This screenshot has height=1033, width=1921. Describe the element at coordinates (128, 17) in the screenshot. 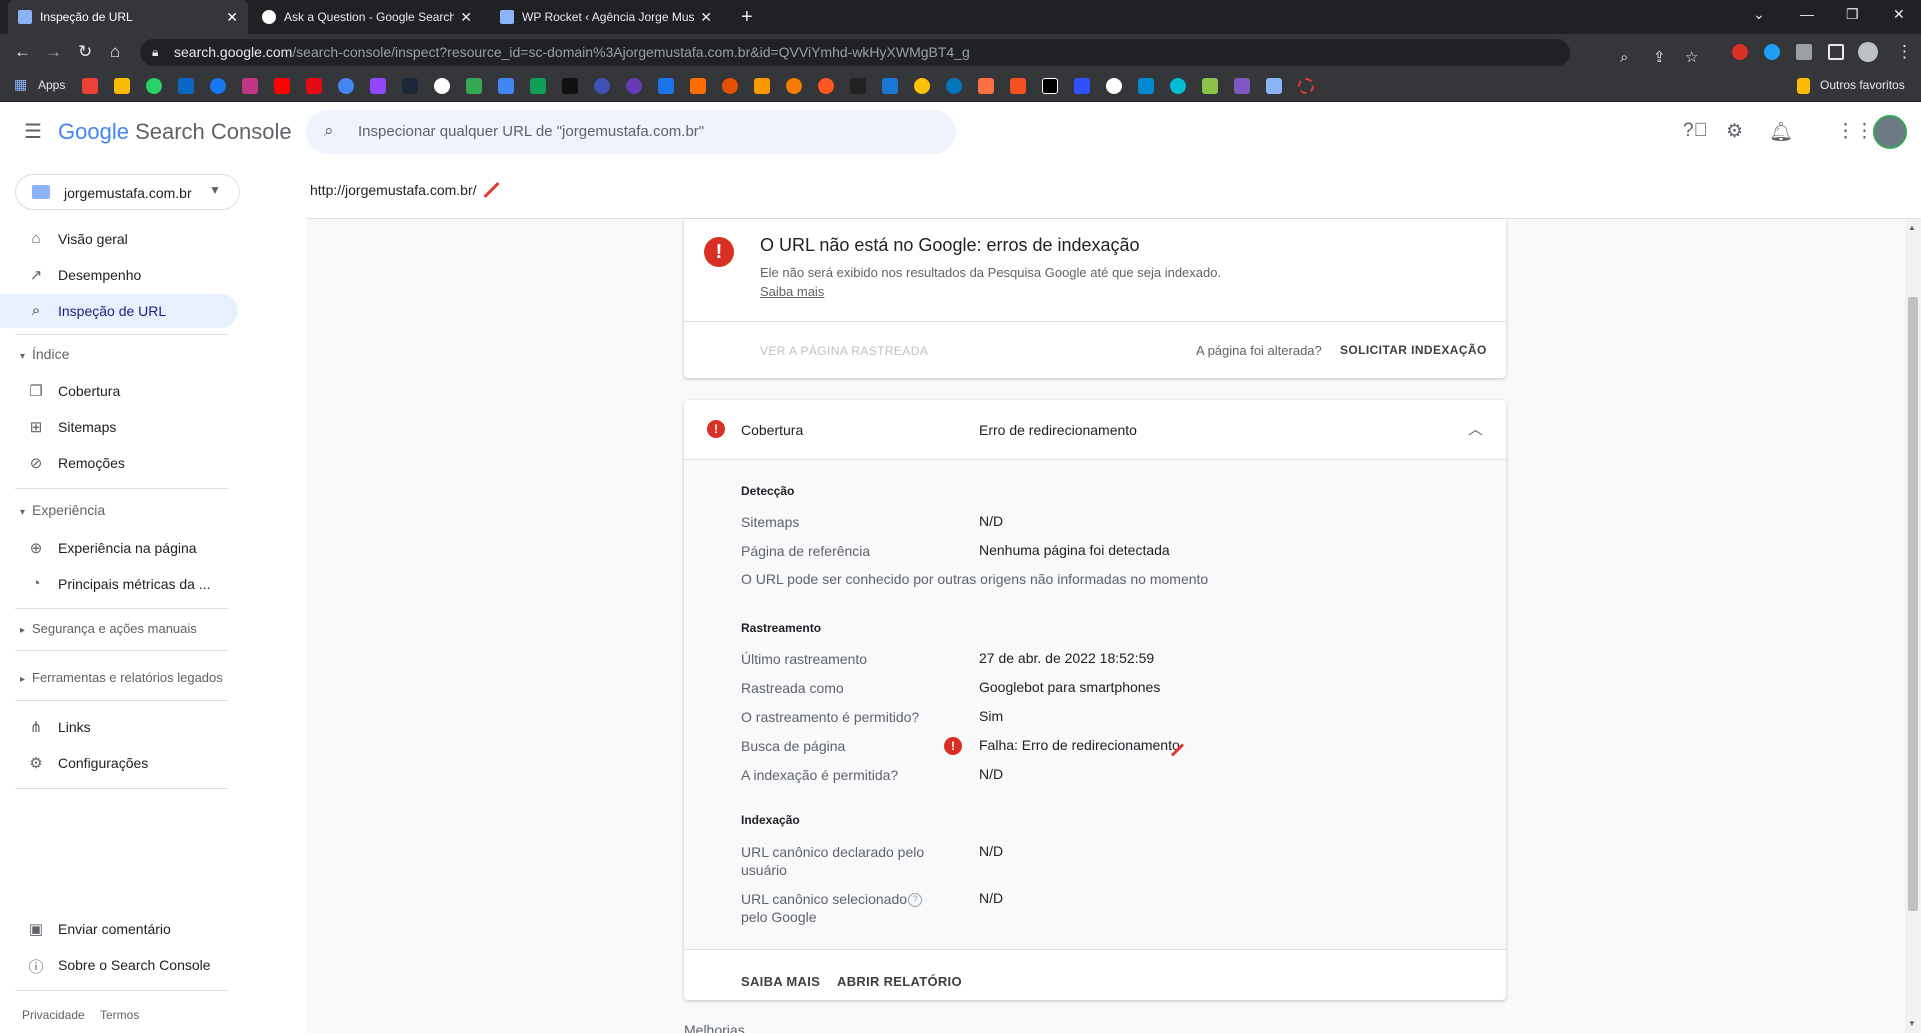

I see `tab-inspecao-url: Inspeção de URL ✕` at that location.